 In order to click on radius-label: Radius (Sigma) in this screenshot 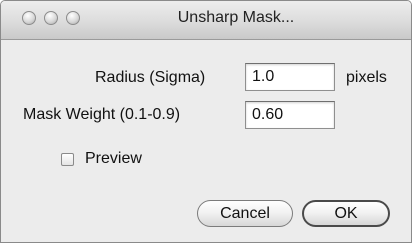, I will do `click(150, 77)`.